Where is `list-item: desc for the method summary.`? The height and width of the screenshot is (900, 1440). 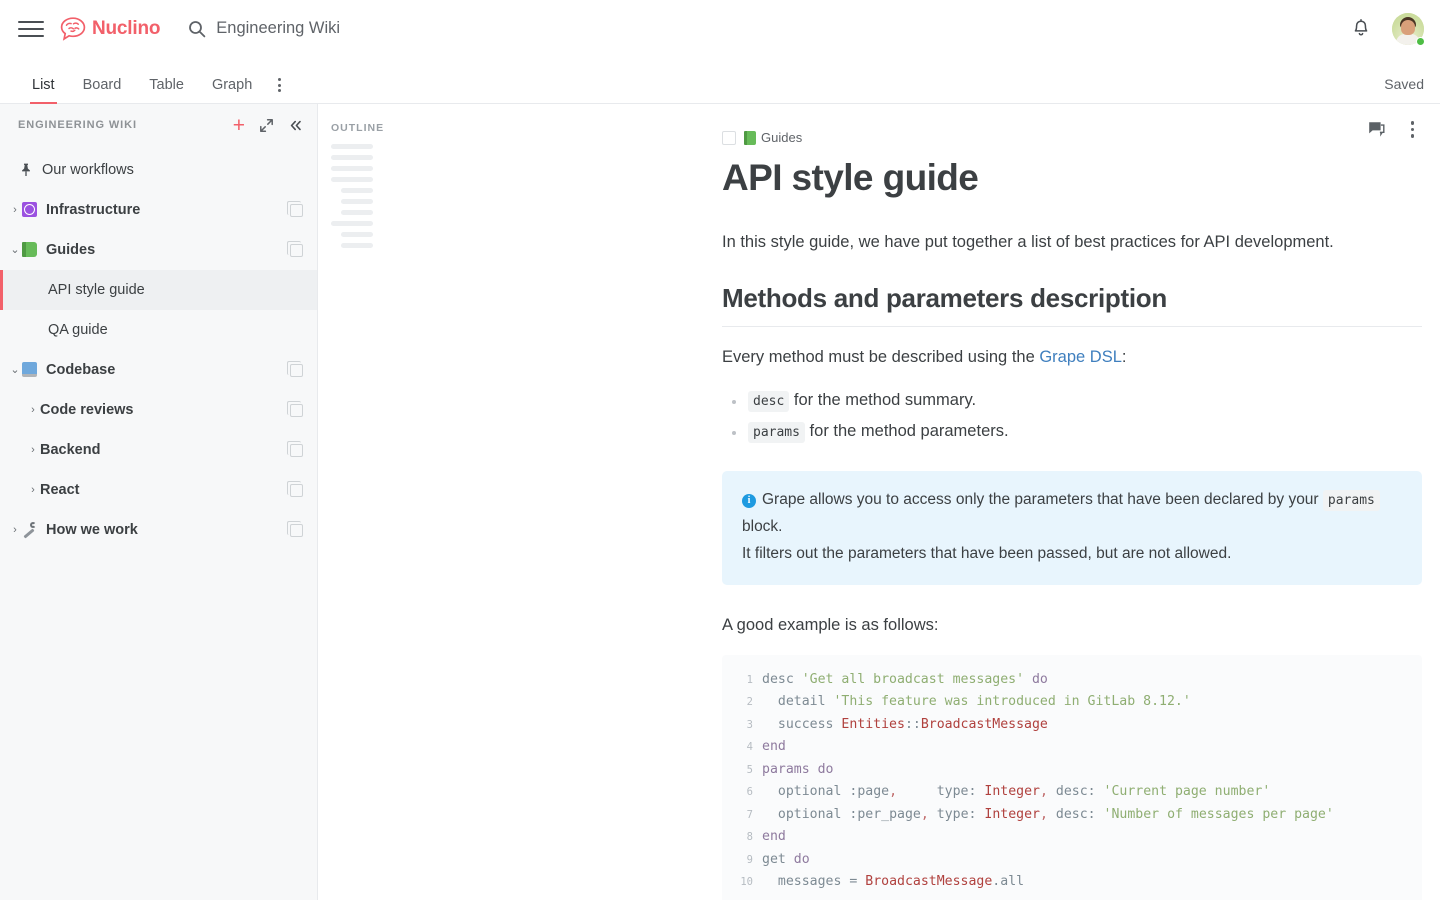 list-item: desc for the method summary. is located at coordinates (1072, 400).